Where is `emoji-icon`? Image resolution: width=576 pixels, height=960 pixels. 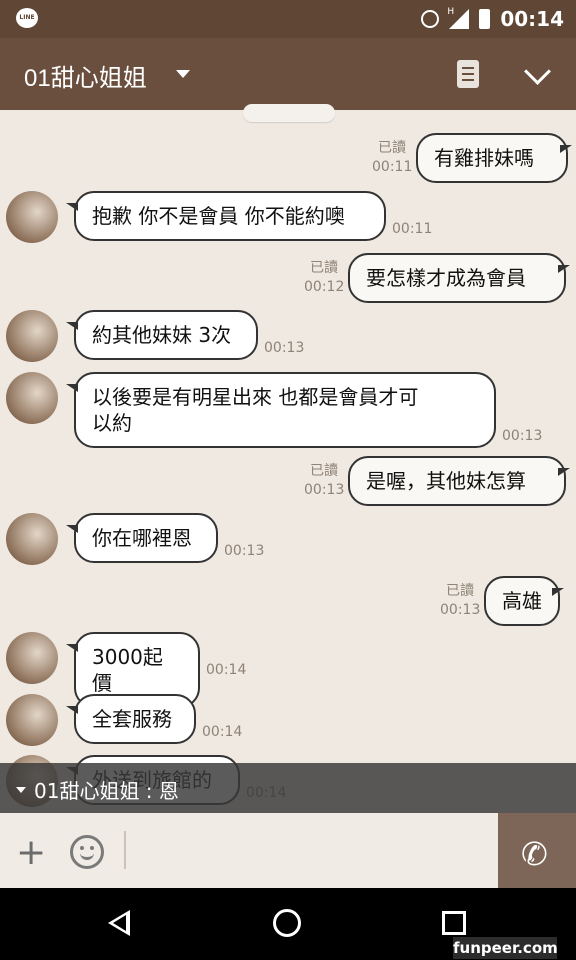
emoji-icon is located at coordinates (87, 852).